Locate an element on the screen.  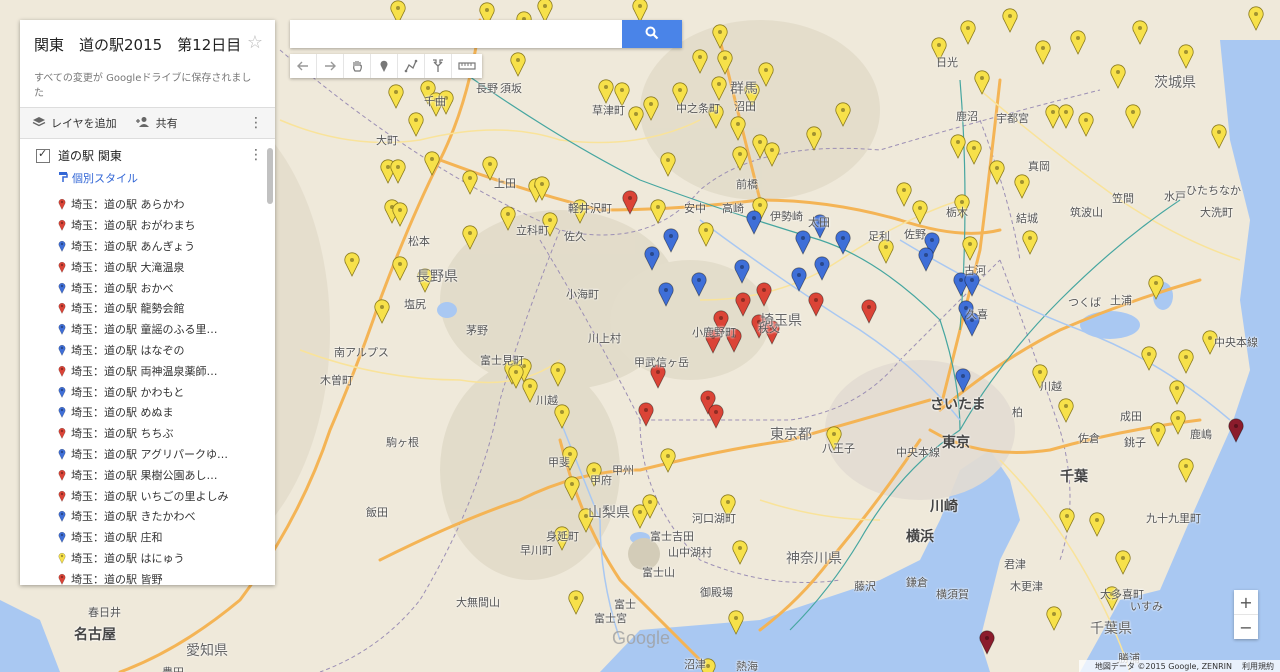
place-list-item: 埼玉：道の駅 大滝温泉 is located at coordinates (166, 266).